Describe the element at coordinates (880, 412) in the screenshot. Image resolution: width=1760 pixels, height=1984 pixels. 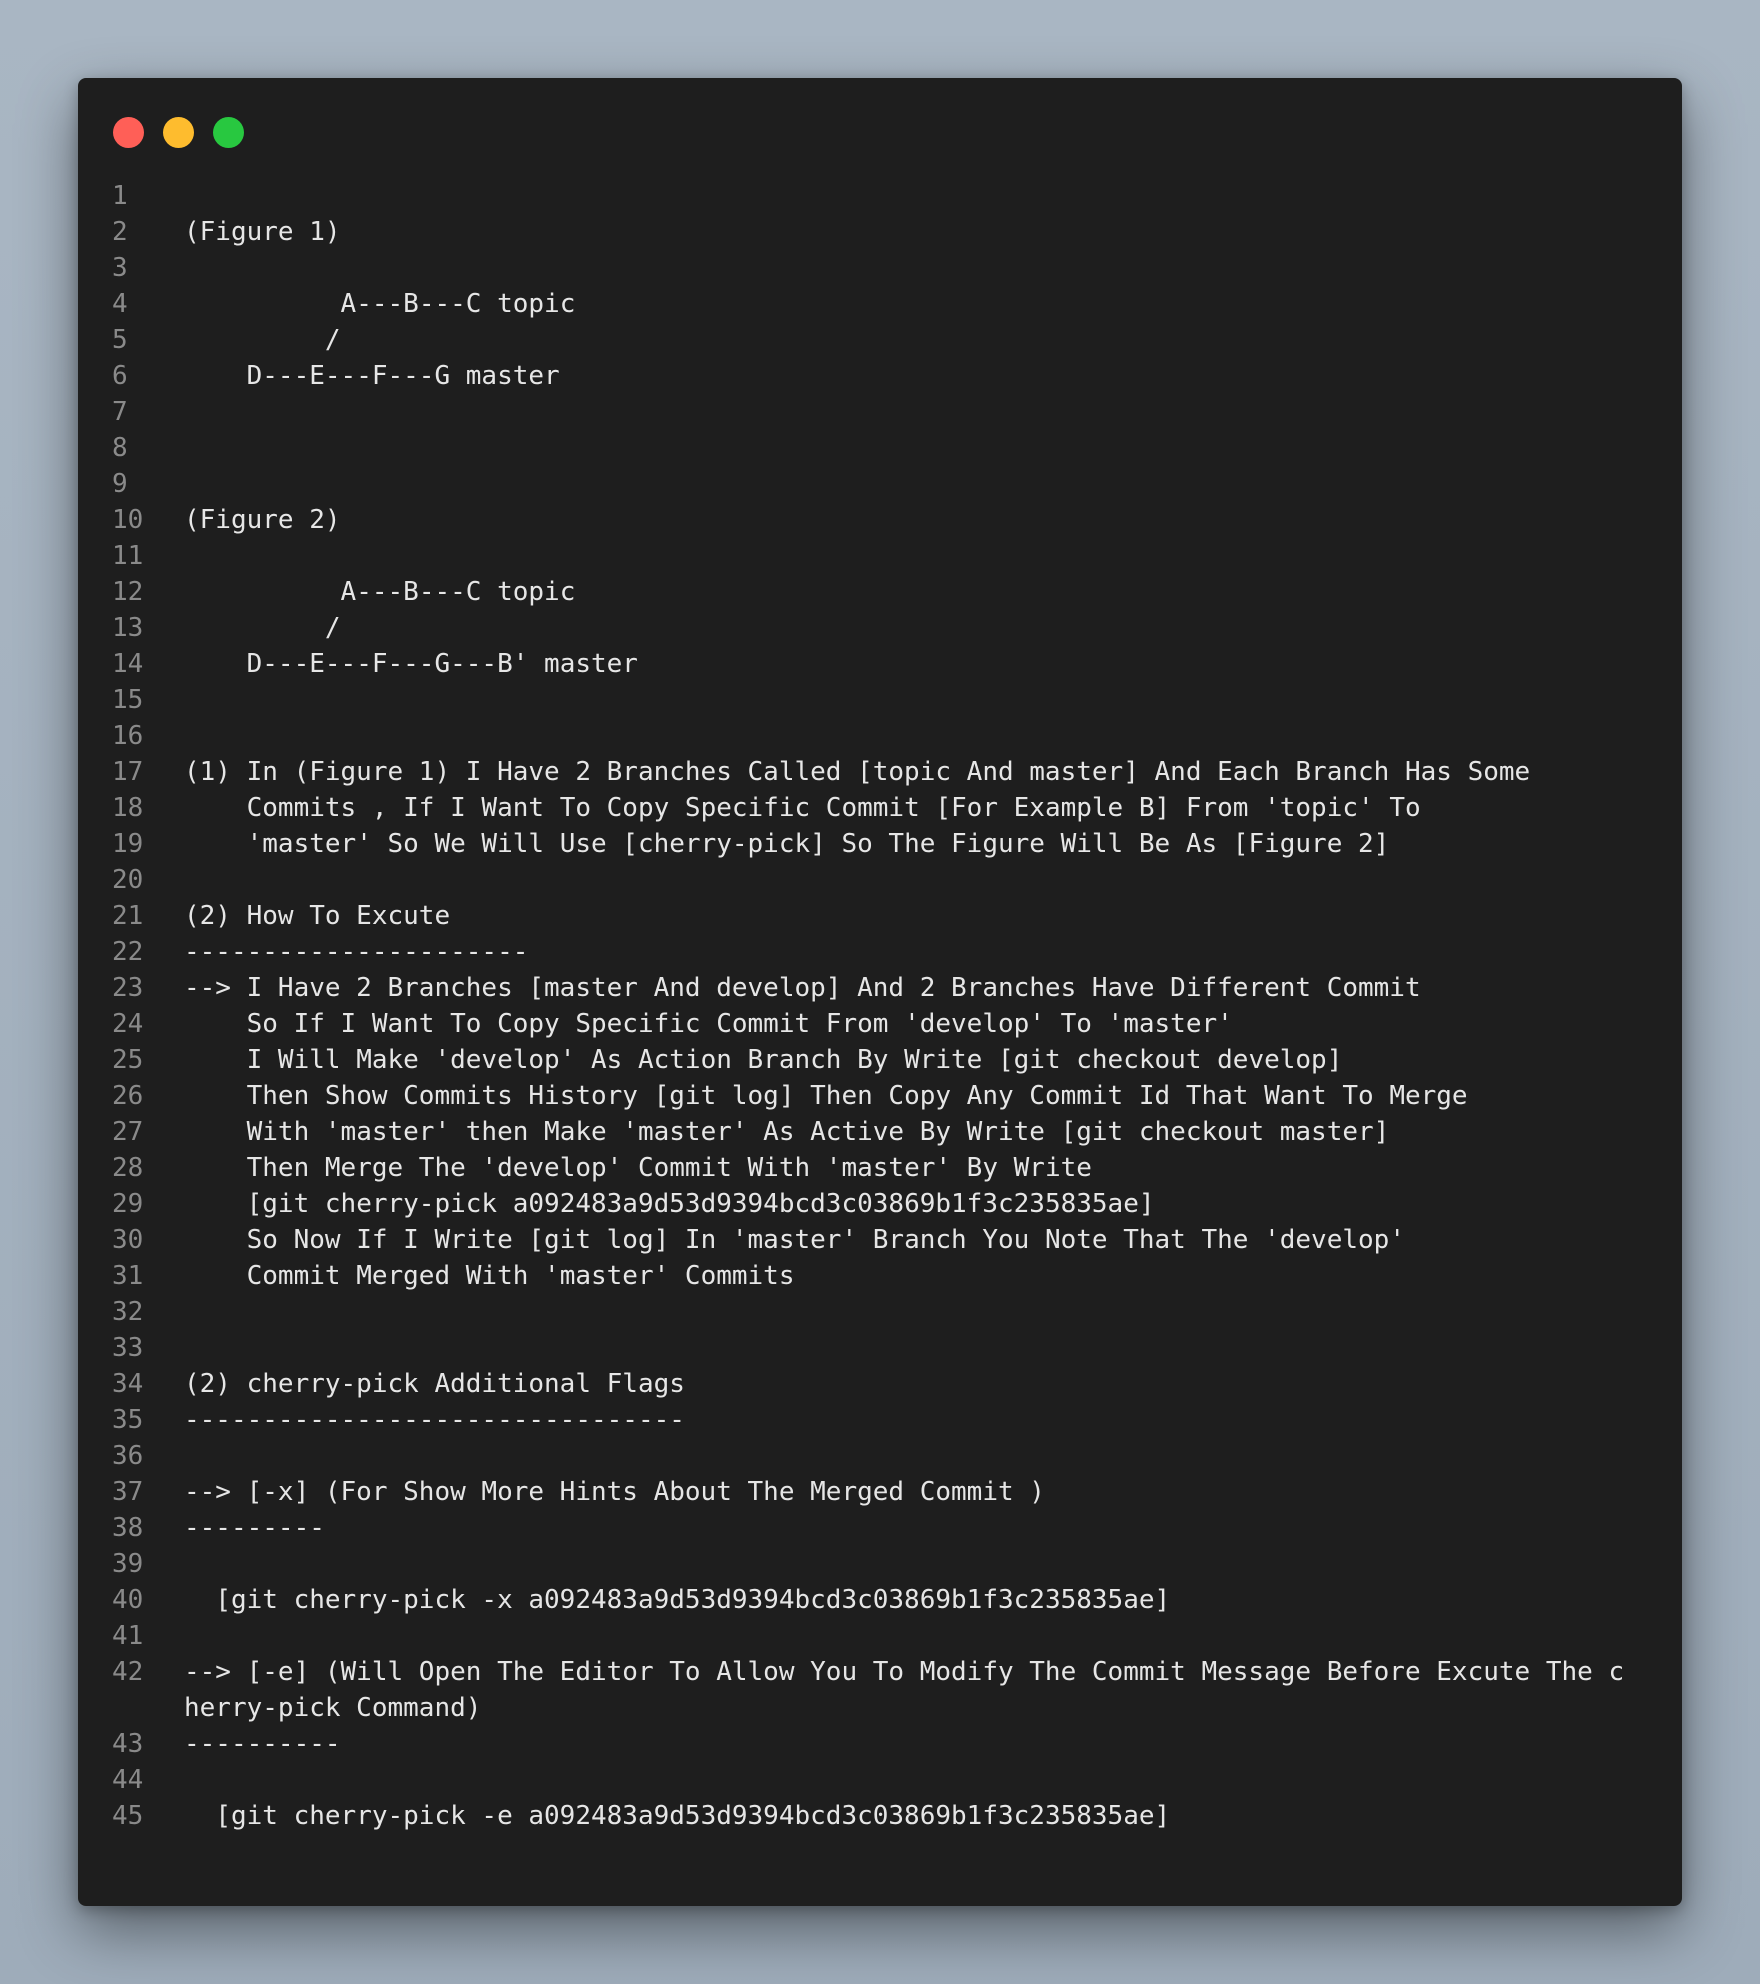
I see `code-line: 7` at that location.